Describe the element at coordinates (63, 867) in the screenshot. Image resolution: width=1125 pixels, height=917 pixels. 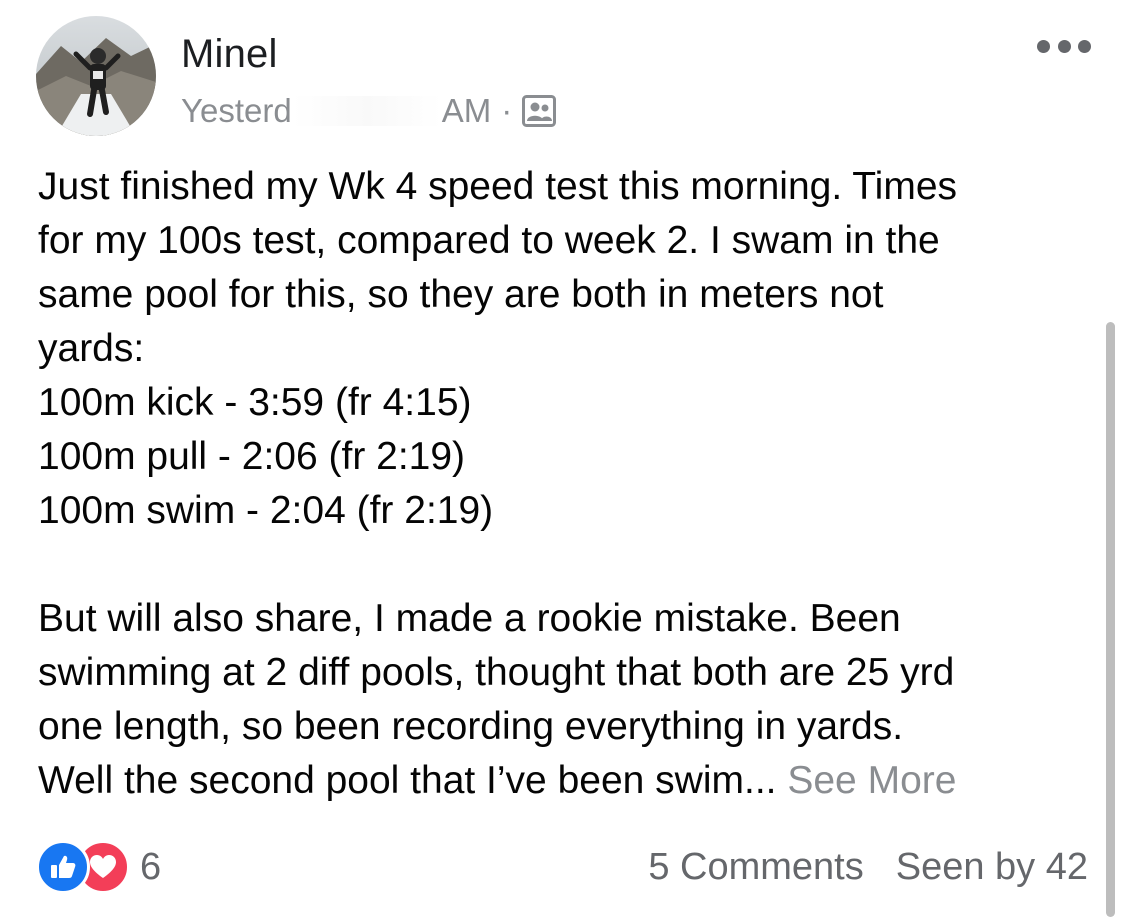
I see `like-reaction-icon` at that location.